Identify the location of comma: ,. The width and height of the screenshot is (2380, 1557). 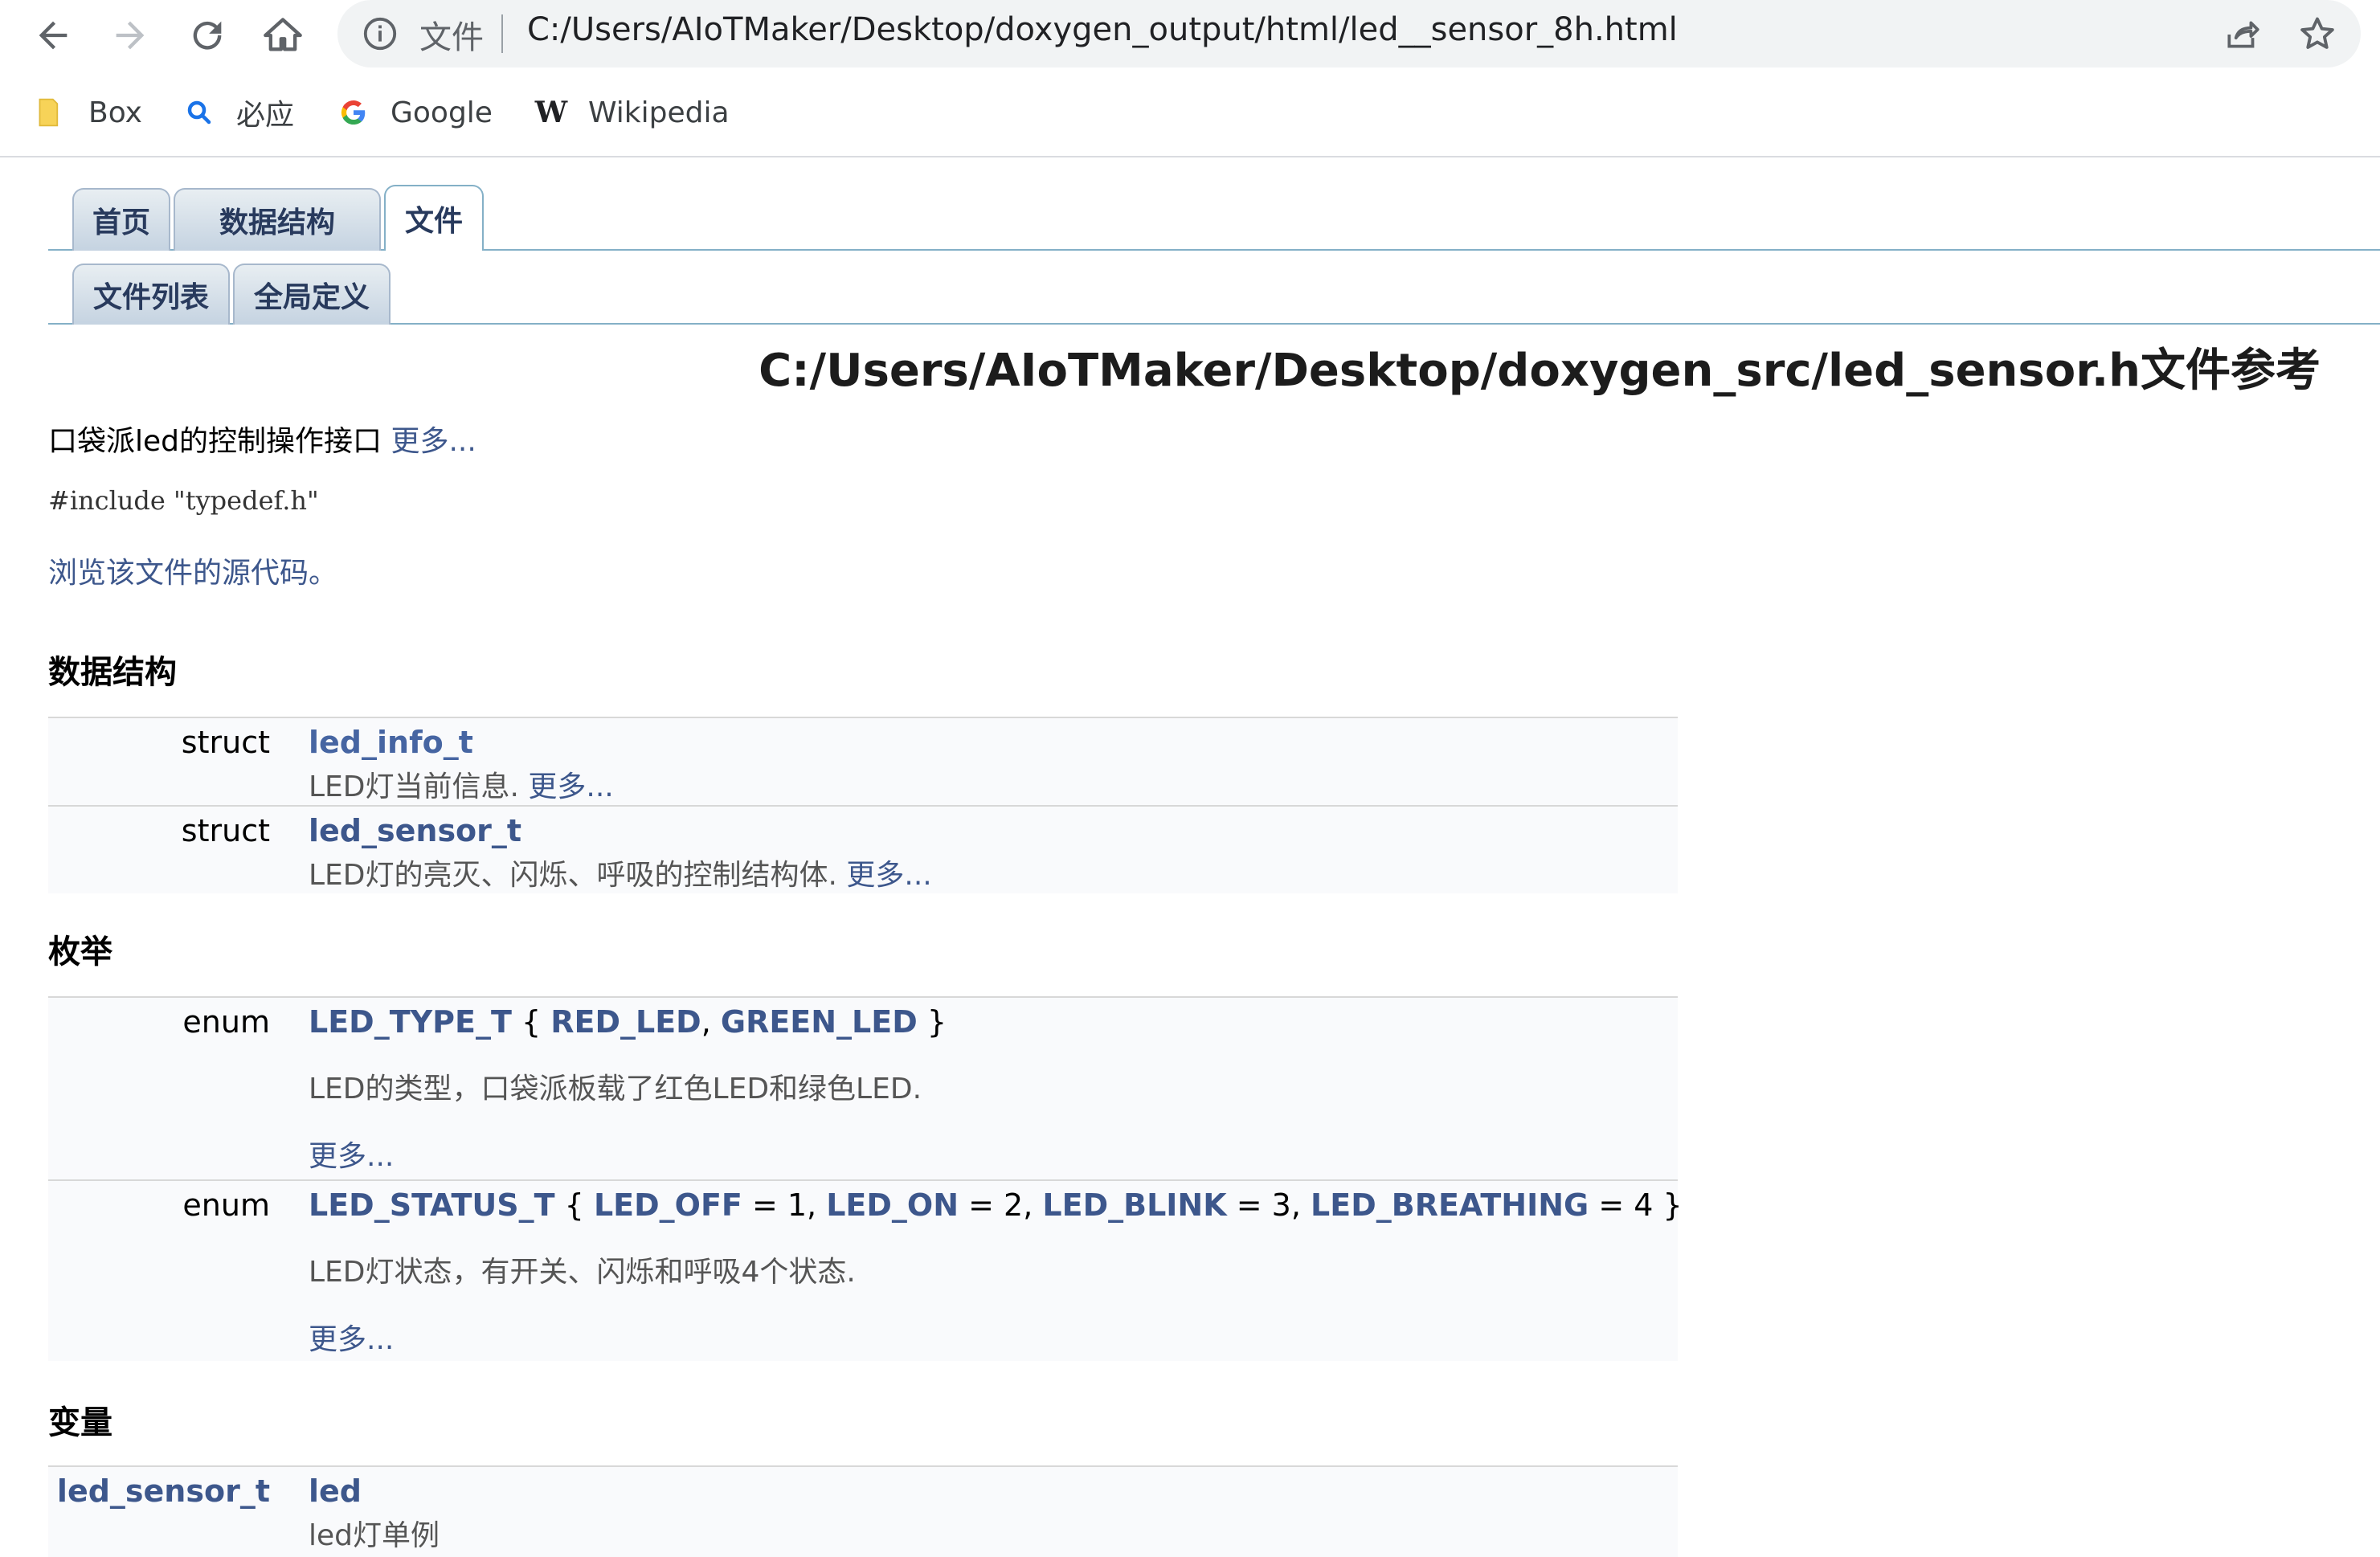
(711, 1022).